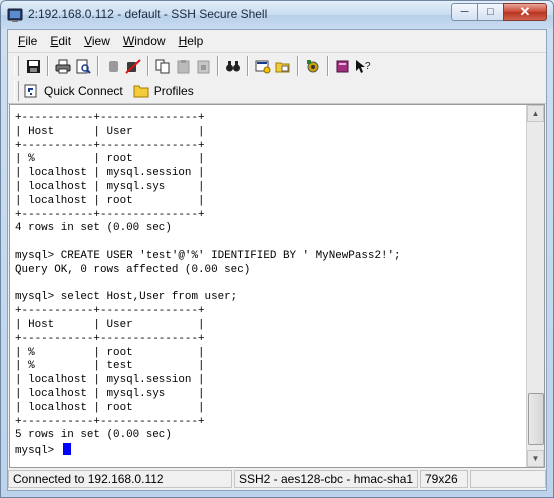 Image resolution: width=554 pixels, height=498 pixels. What do you see at coordinates (113, 66) in the screenshot?
I see `connect-icon` at bounding box center [113, 66].